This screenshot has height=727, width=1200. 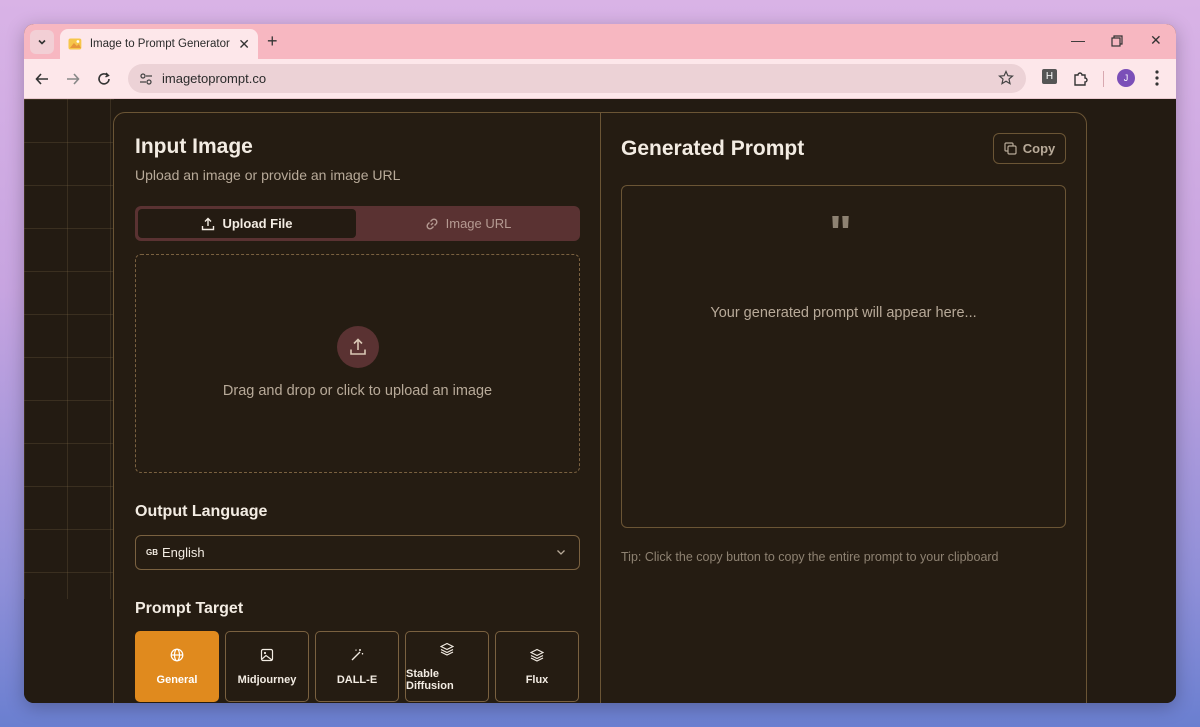 I want to click on input-title: Input Image, so click(x=194, y=146).